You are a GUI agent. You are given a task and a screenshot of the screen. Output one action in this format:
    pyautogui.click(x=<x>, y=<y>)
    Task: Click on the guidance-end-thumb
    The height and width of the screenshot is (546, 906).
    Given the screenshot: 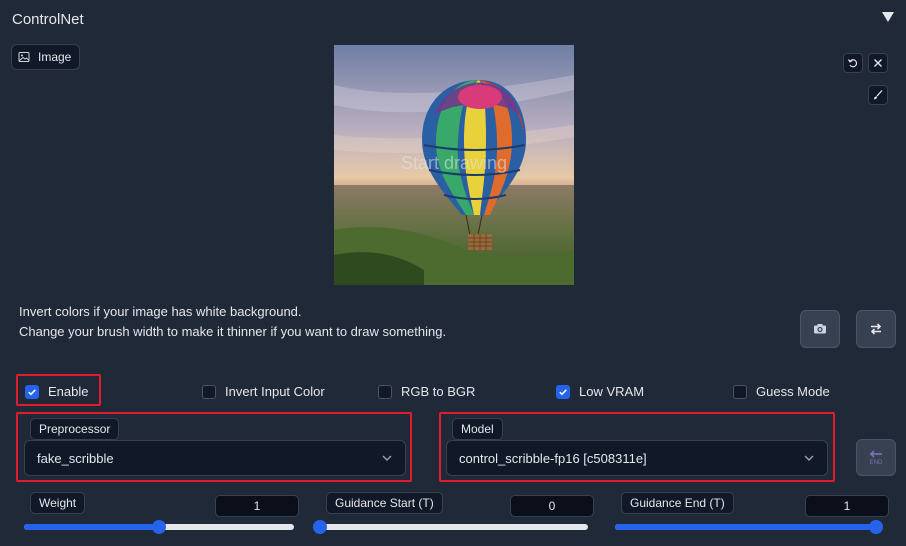 What is the action you would take?
    pyautogui.click(x=876, y=527)
    